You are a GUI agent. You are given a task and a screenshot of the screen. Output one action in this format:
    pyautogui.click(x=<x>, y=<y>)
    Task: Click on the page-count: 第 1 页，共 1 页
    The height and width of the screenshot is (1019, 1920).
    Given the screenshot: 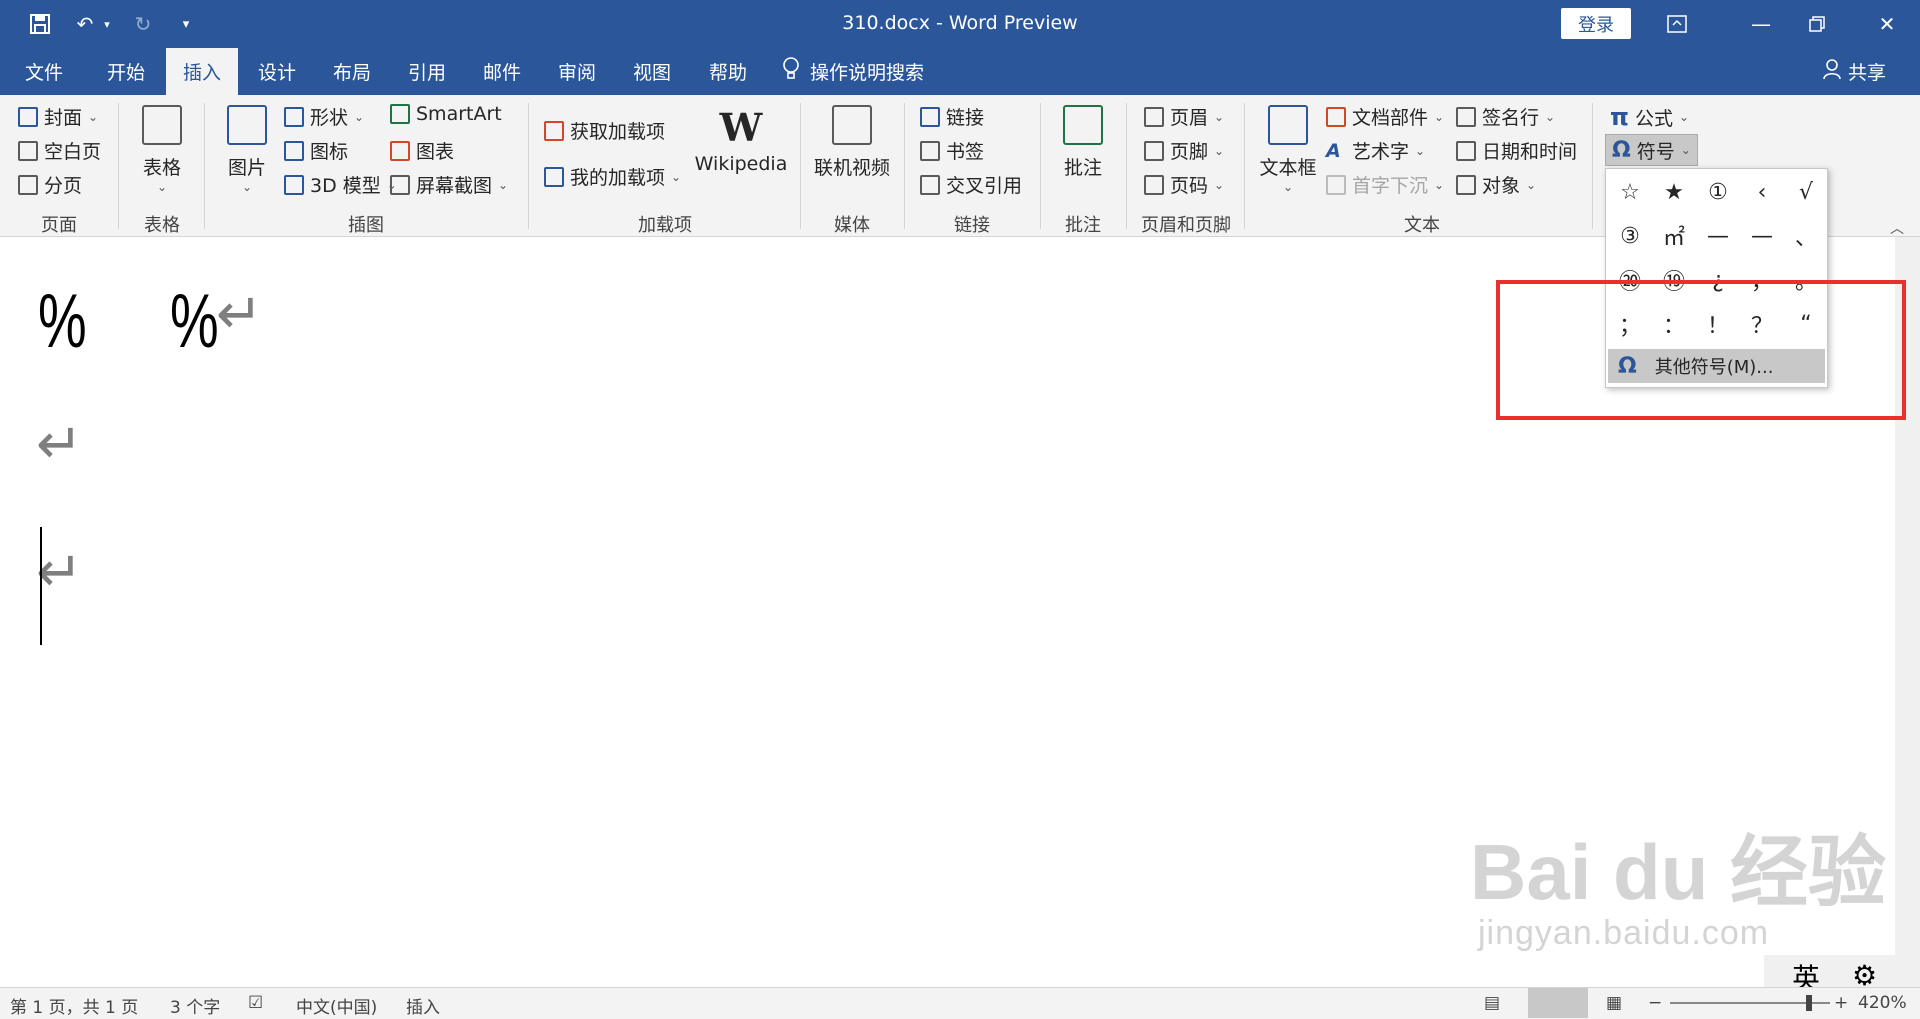 What is the action you would take?
    pyautogui.click(x=74, y=1005)
    